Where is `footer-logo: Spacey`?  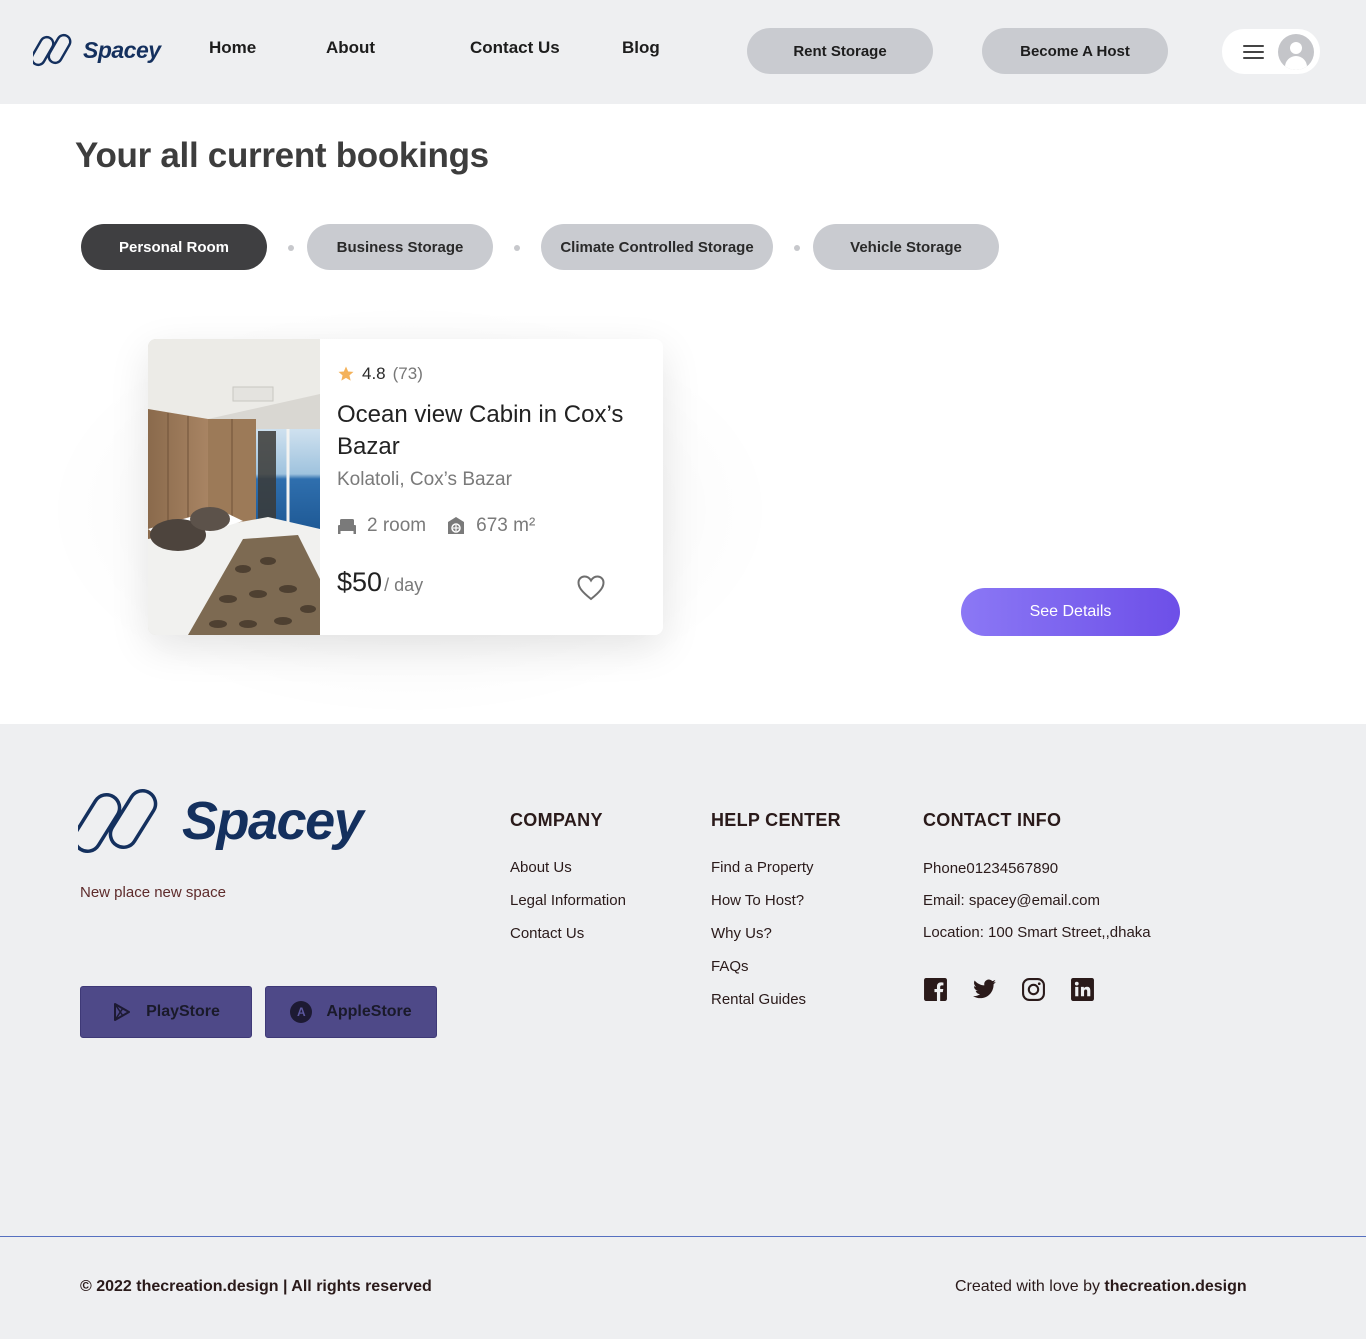 footer-logo: Spacey is located at coordinates (221, 821).